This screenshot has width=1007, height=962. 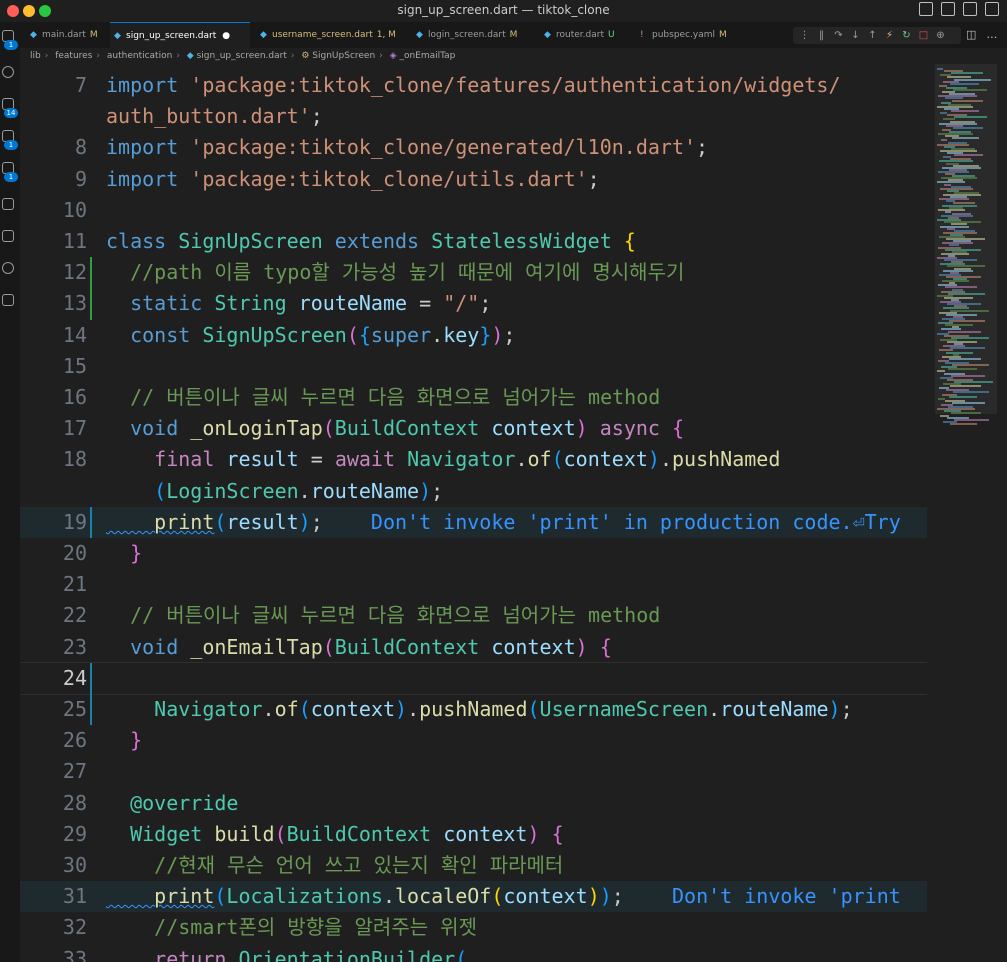 I want to click on pause-icon: ‖, so click(x=821, y=35).